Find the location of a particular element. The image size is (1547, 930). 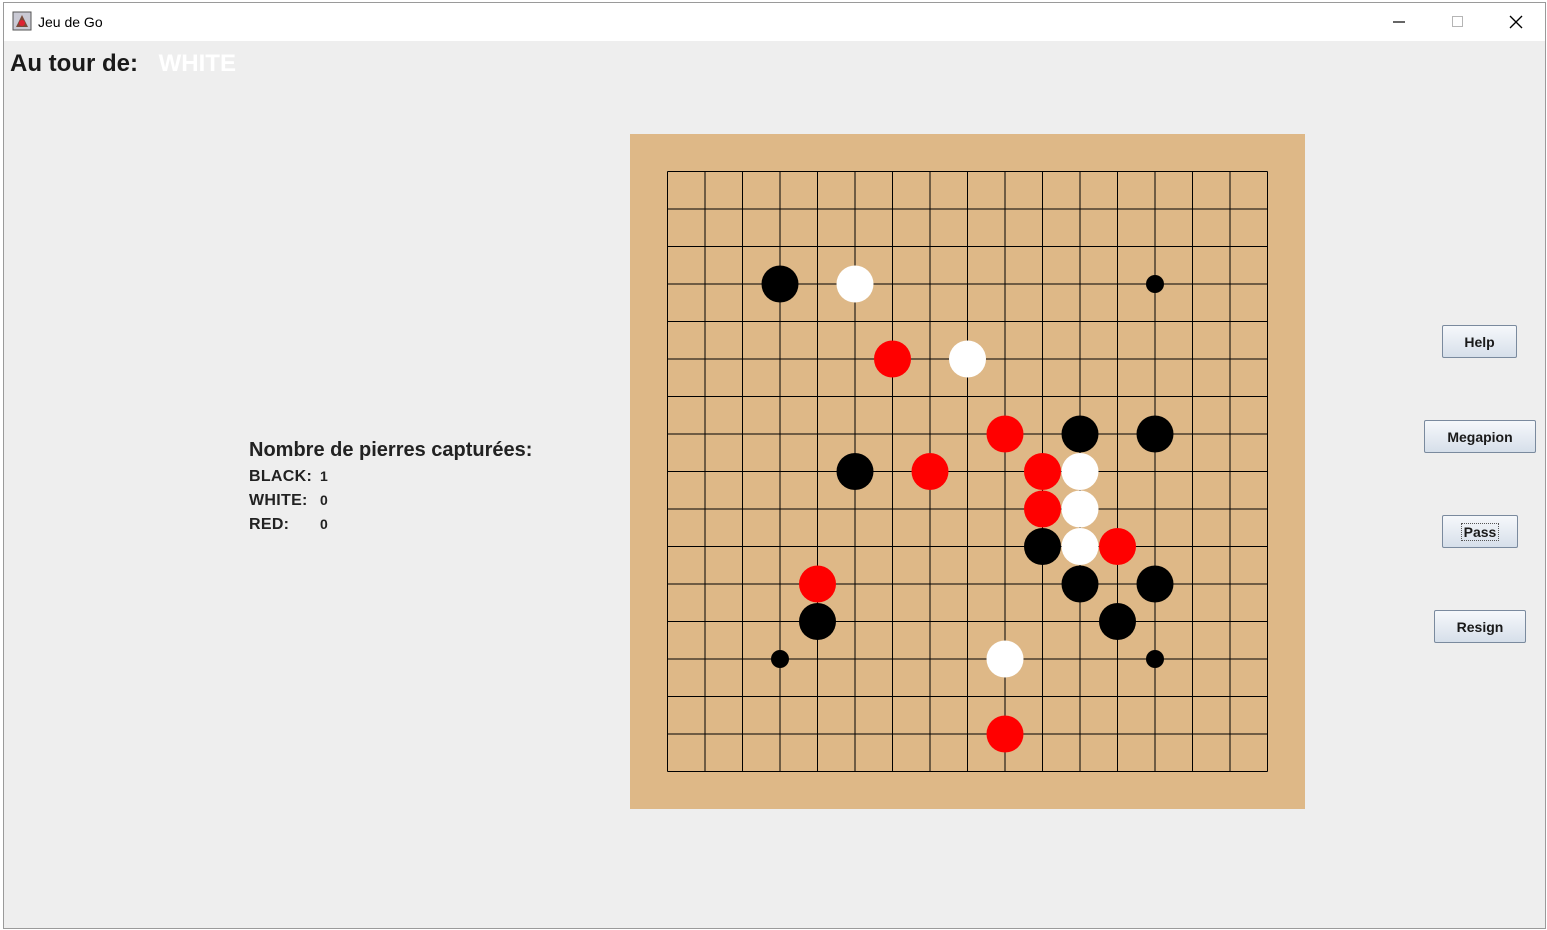

megapion-button: Megapion is located at coordinates (1480, 436).